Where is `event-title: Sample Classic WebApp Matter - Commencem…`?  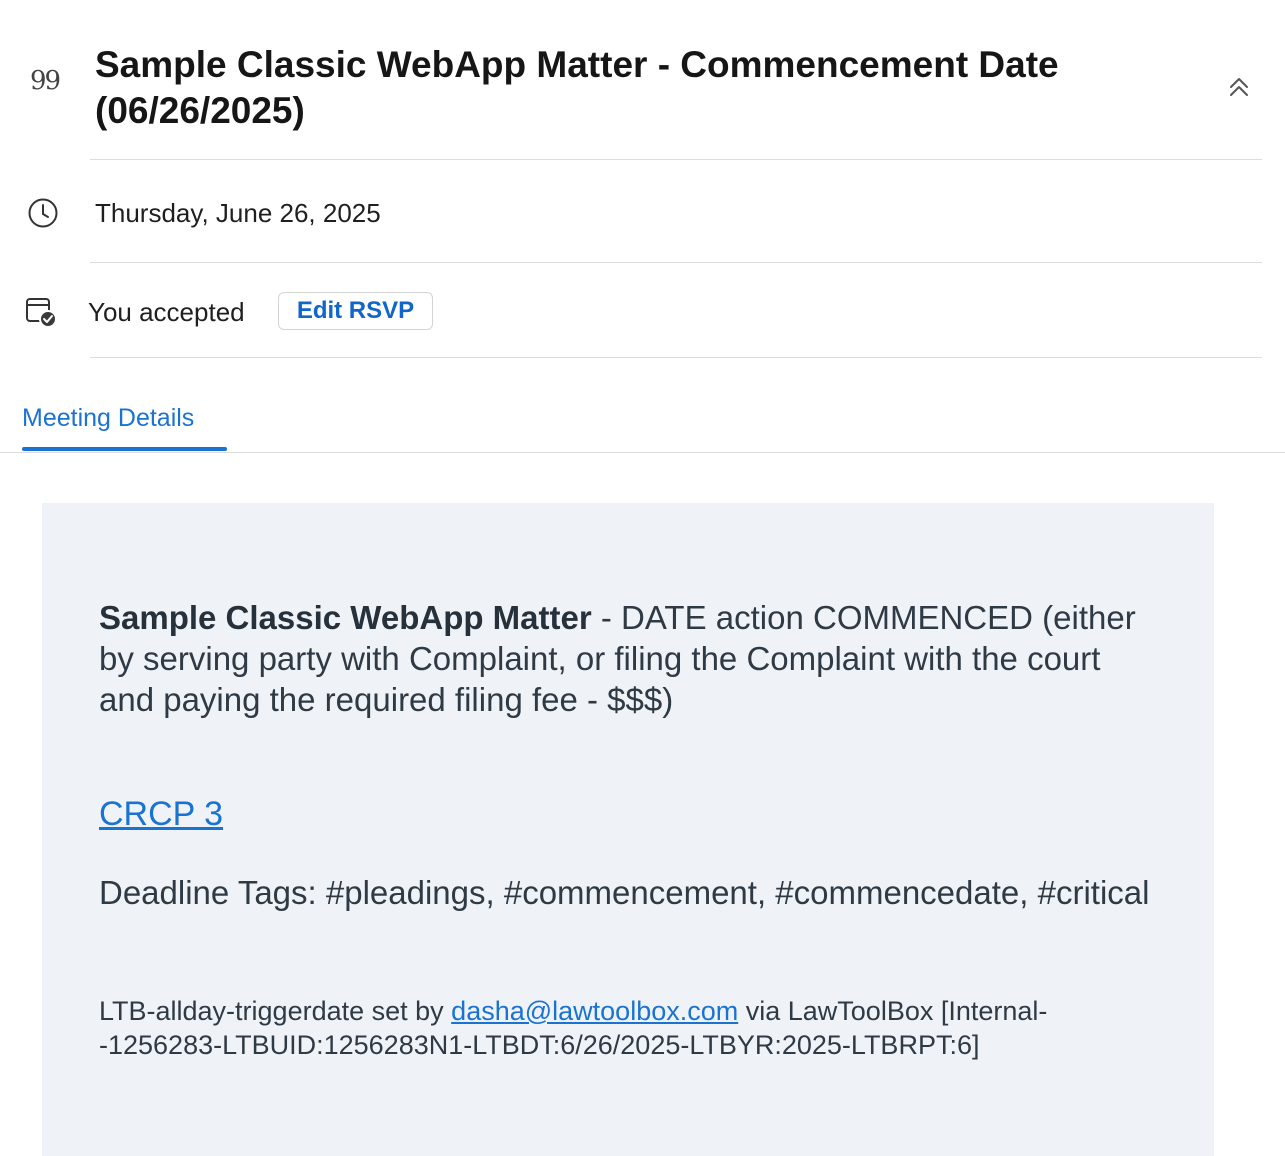 event-title: Sample Classic WebApp Matter - Commencem… is located at coordinates (577, 87).